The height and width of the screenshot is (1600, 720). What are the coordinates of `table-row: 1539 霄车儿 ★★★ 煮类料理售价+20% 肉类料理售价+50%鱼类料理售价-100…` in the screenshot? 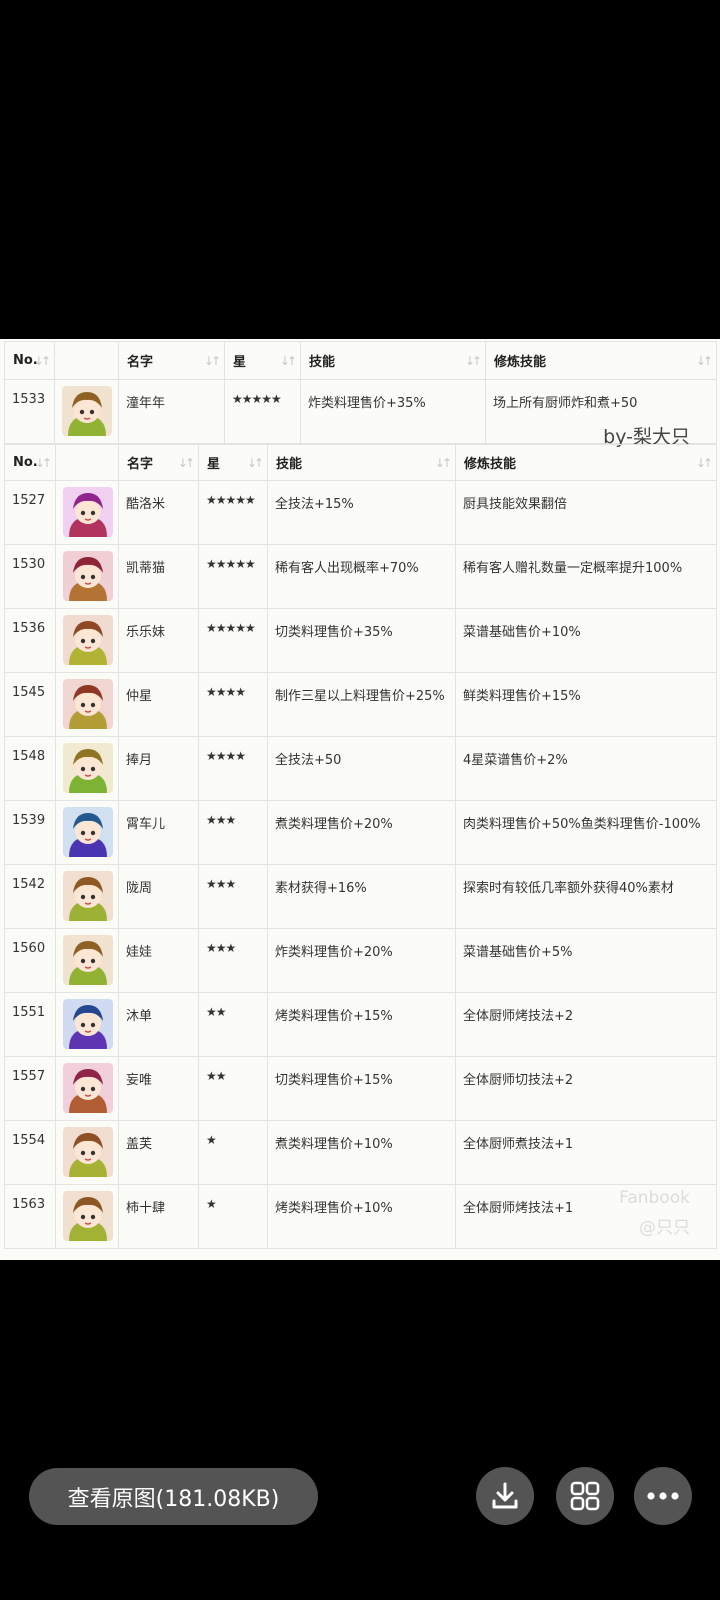 It's located at (360, 832).